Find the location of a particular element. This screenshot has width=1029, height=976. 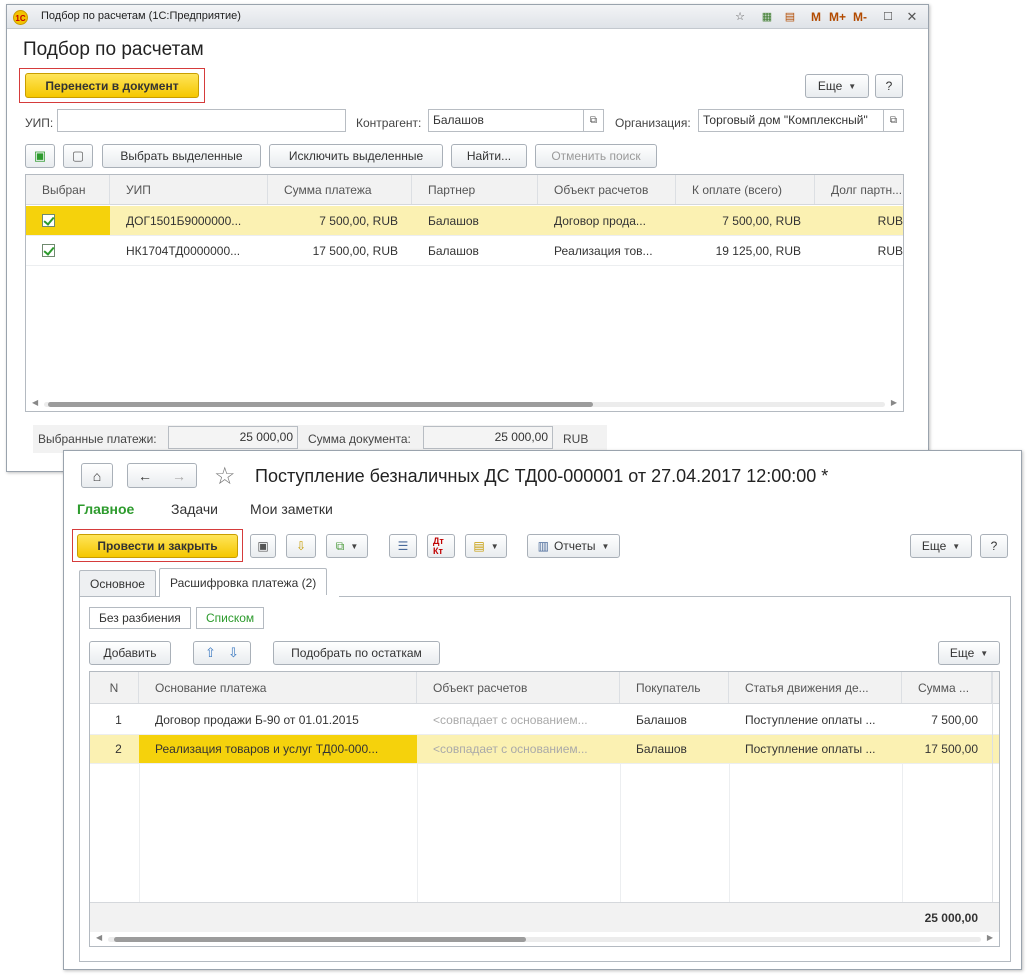

favorites-icon: ☆ is located at coordinates (740, 17).